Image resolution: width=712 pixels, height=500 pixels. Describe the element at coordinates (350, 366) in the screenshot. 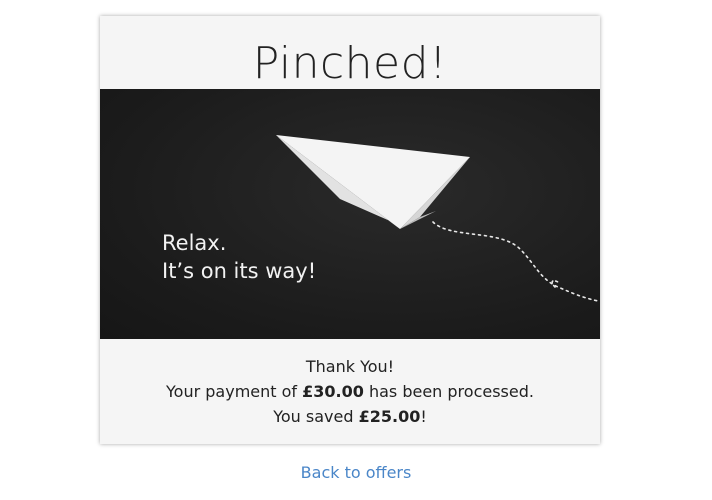

I see `thank-you-text: Thank You!` at that location.